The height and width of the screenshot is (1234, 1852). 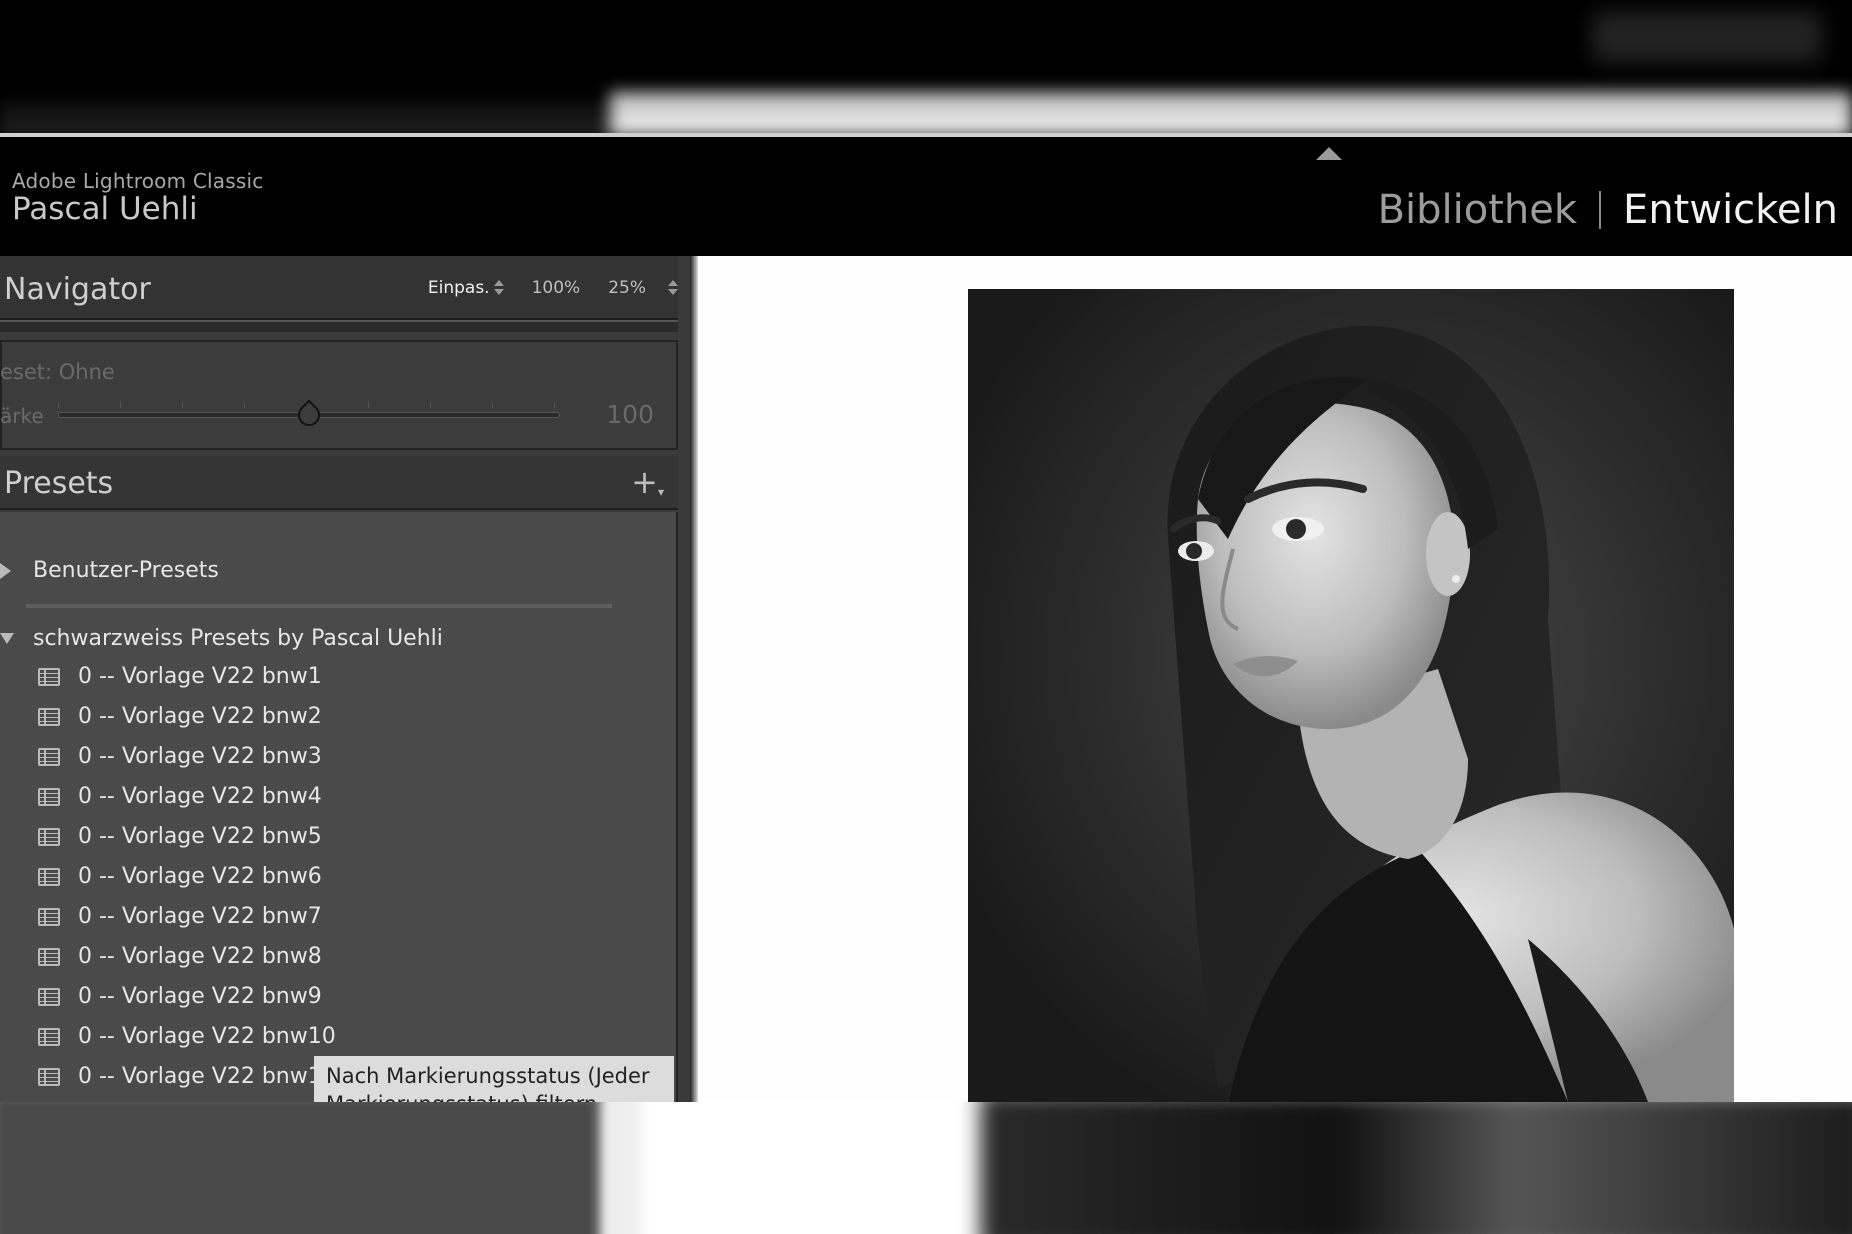 I want to click on preset-item-label: 0 -- Vorlage V22 bnw4, so click(x=200, y=796).